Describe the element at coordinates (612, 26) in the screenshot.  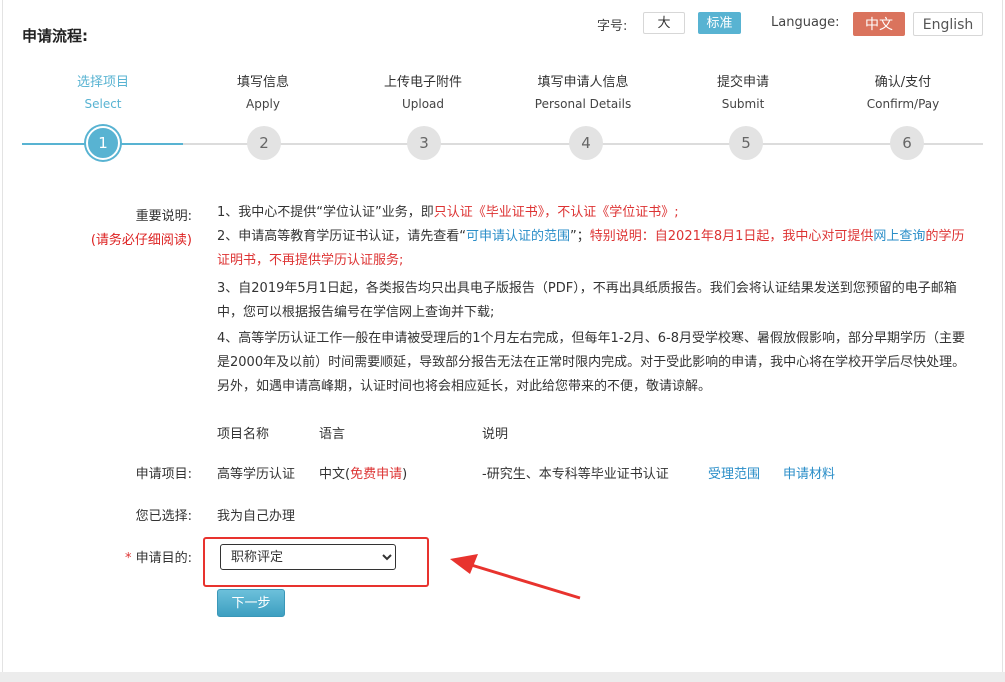
I see `font-size-label: 字号:` at that location.